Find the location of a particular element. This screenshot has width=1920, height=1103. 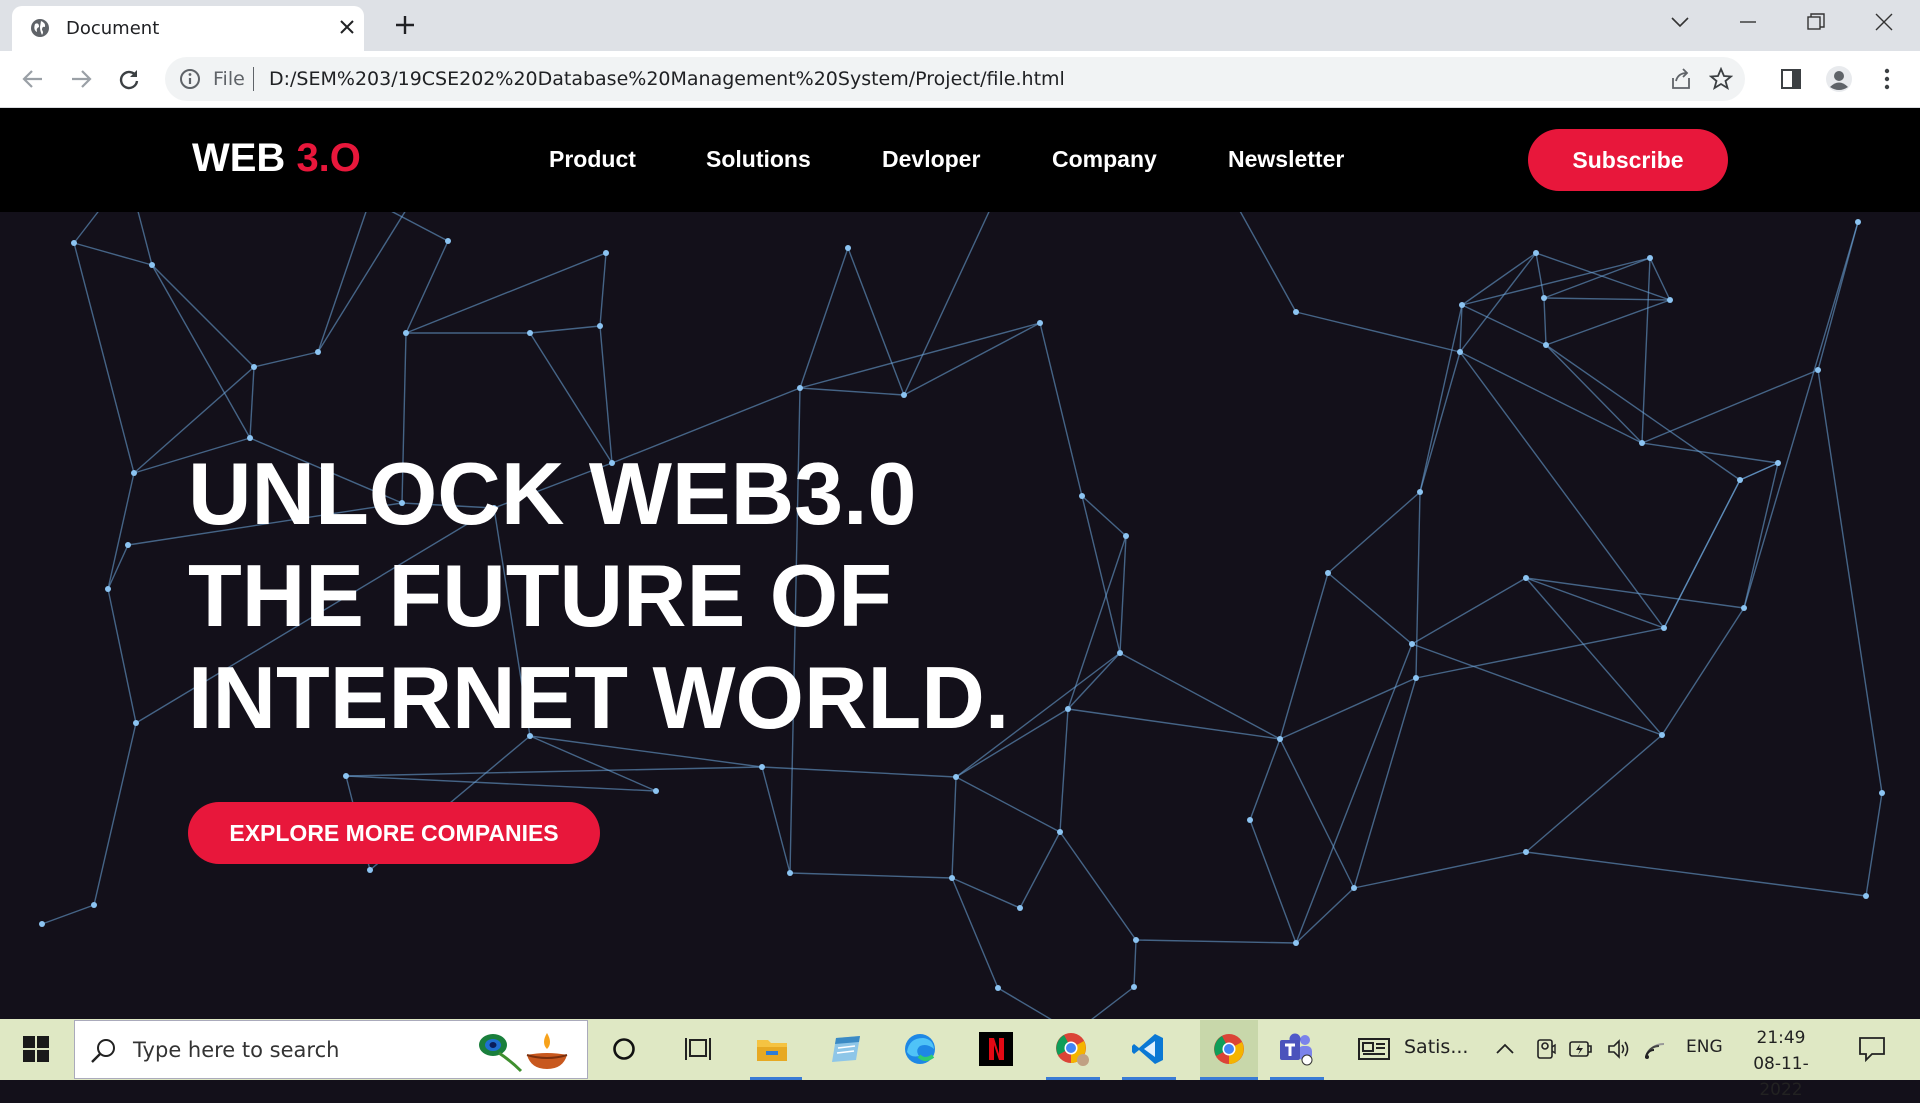

forward-arrow-icon is located at coordinates (81, 79).